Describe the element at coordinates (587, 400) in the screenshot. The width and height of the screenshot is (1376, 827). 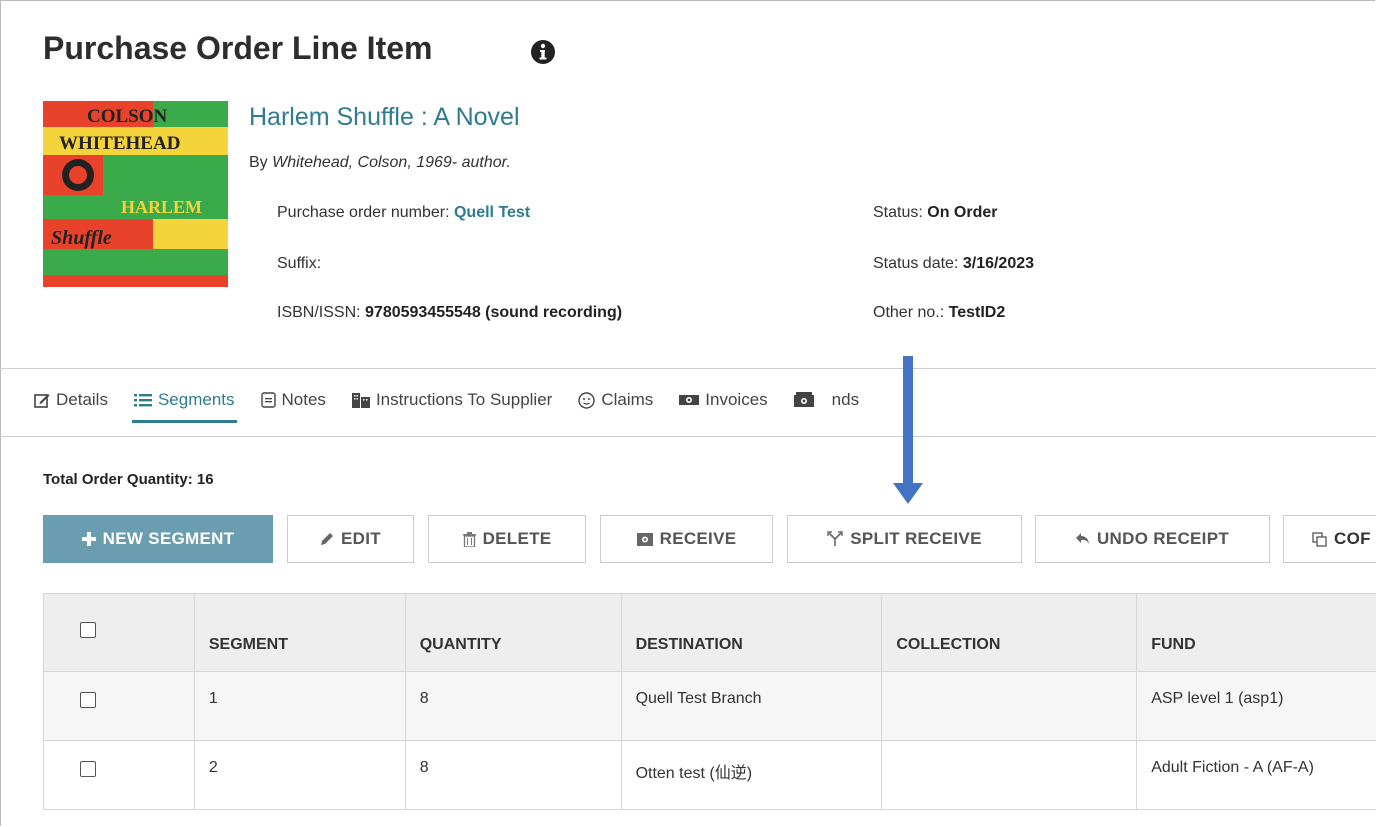
I see `face-icon` at that location.